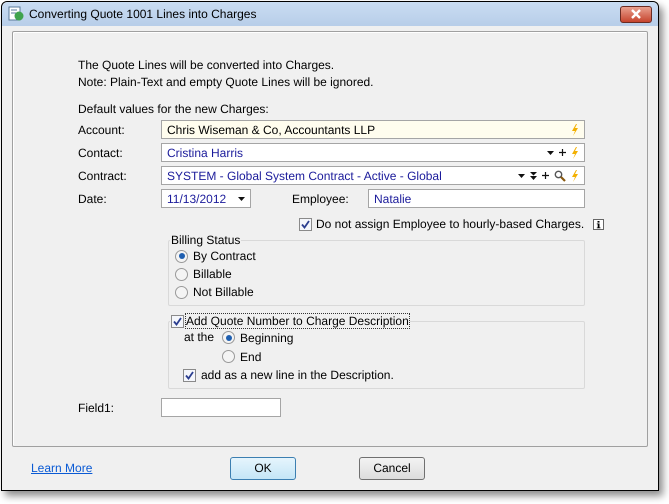 This screenshot has height=504, width=669. Describe the element at coordinates (392, 468) in the screenshot. I see `cancel-button: Cancel` at that location.